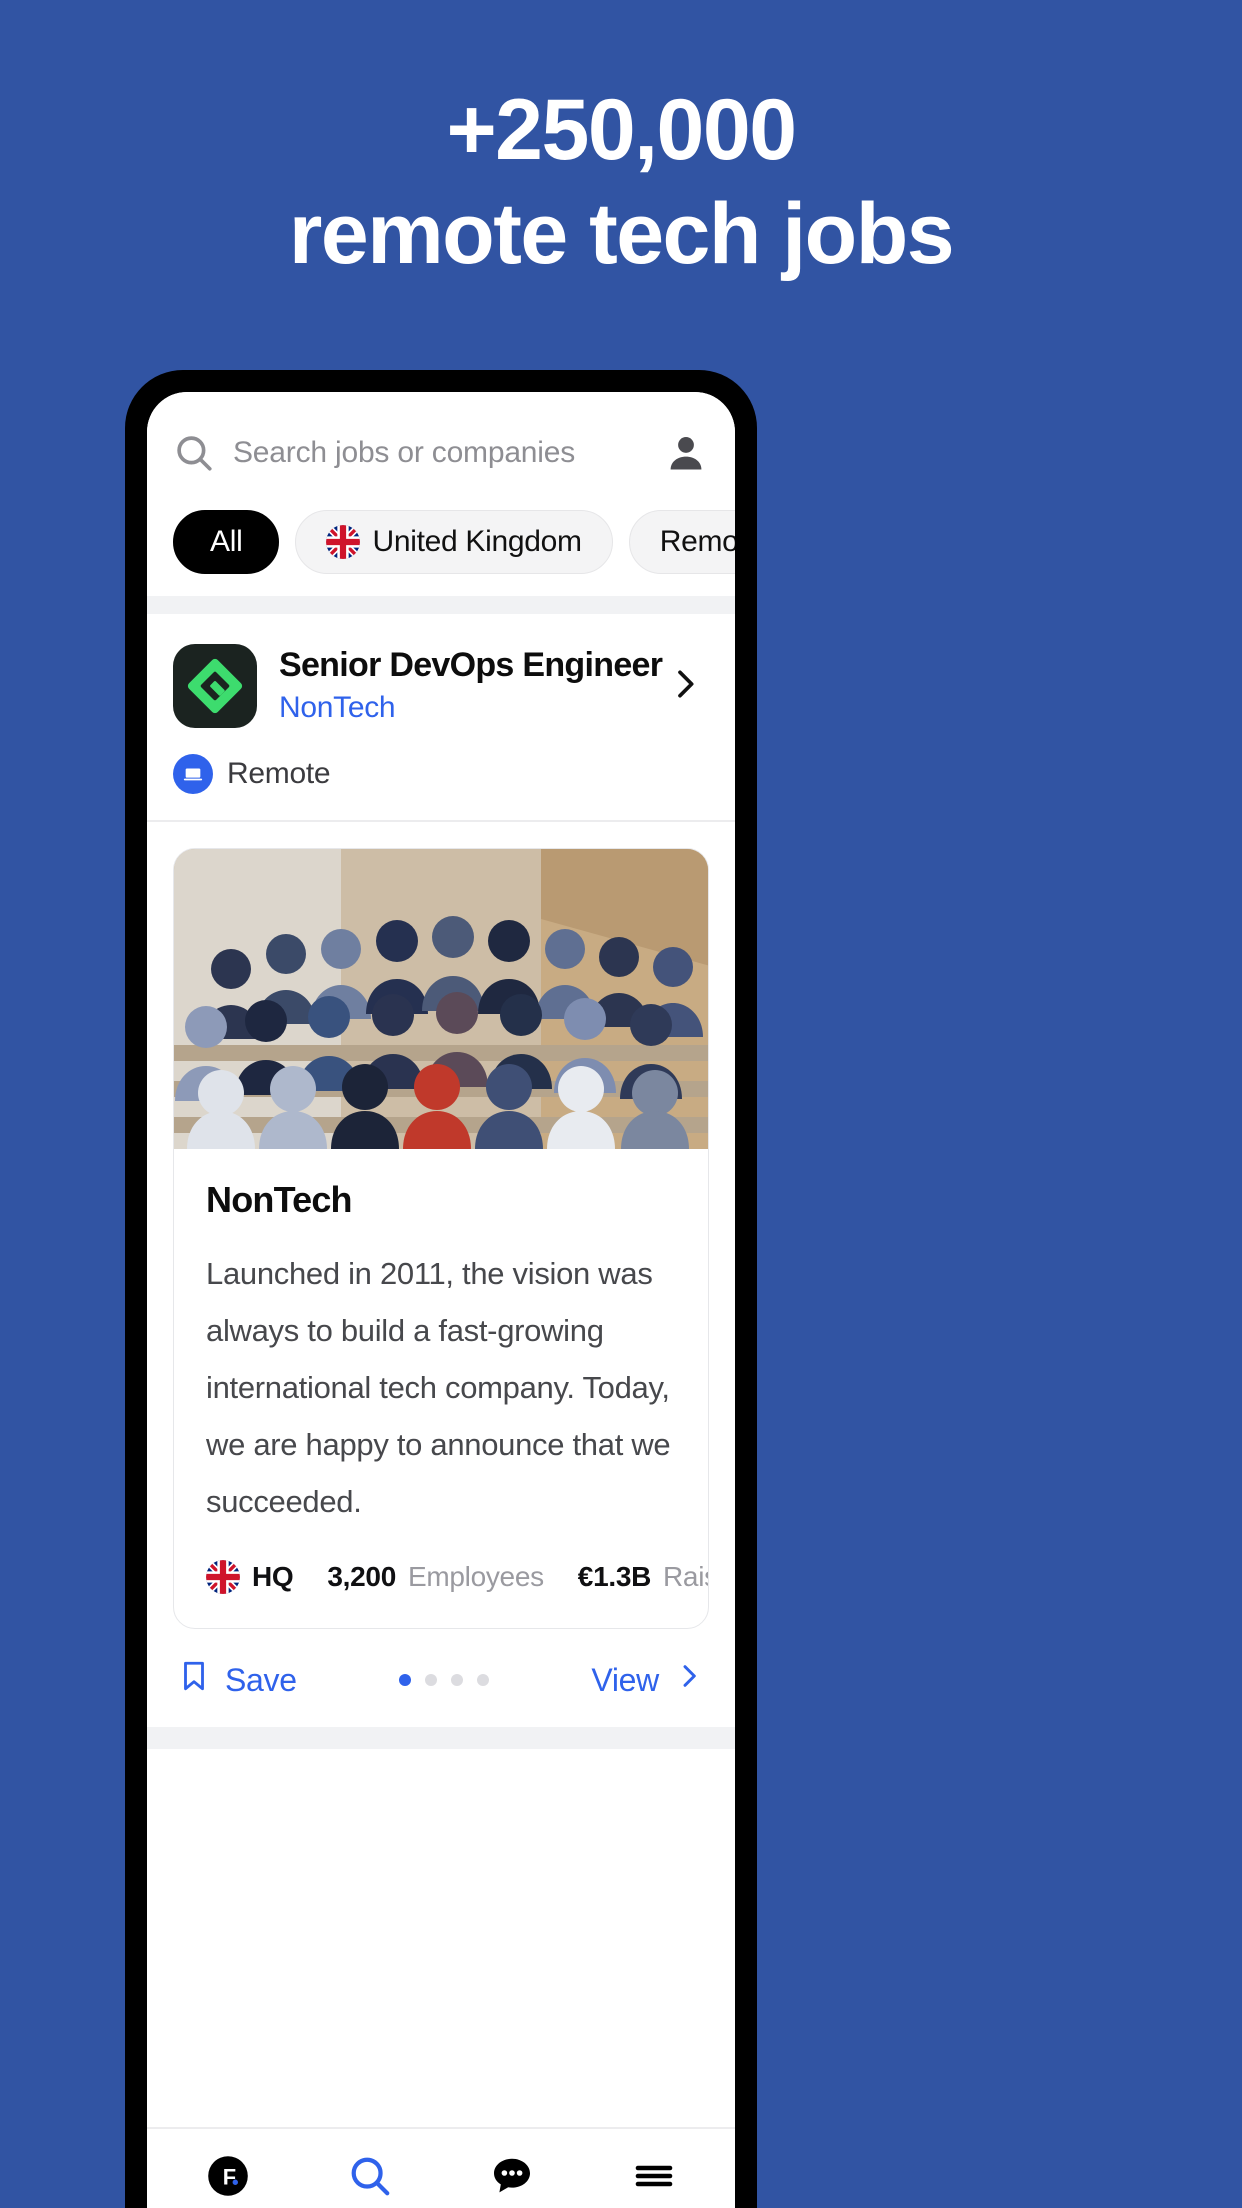 The height and width of the screenshot is (2208, 1242). What do you see at coordinates (614, 1576) in the screenshot?
I see `stat-raised-value: €1.3B` at bounding box center [614, 1576].